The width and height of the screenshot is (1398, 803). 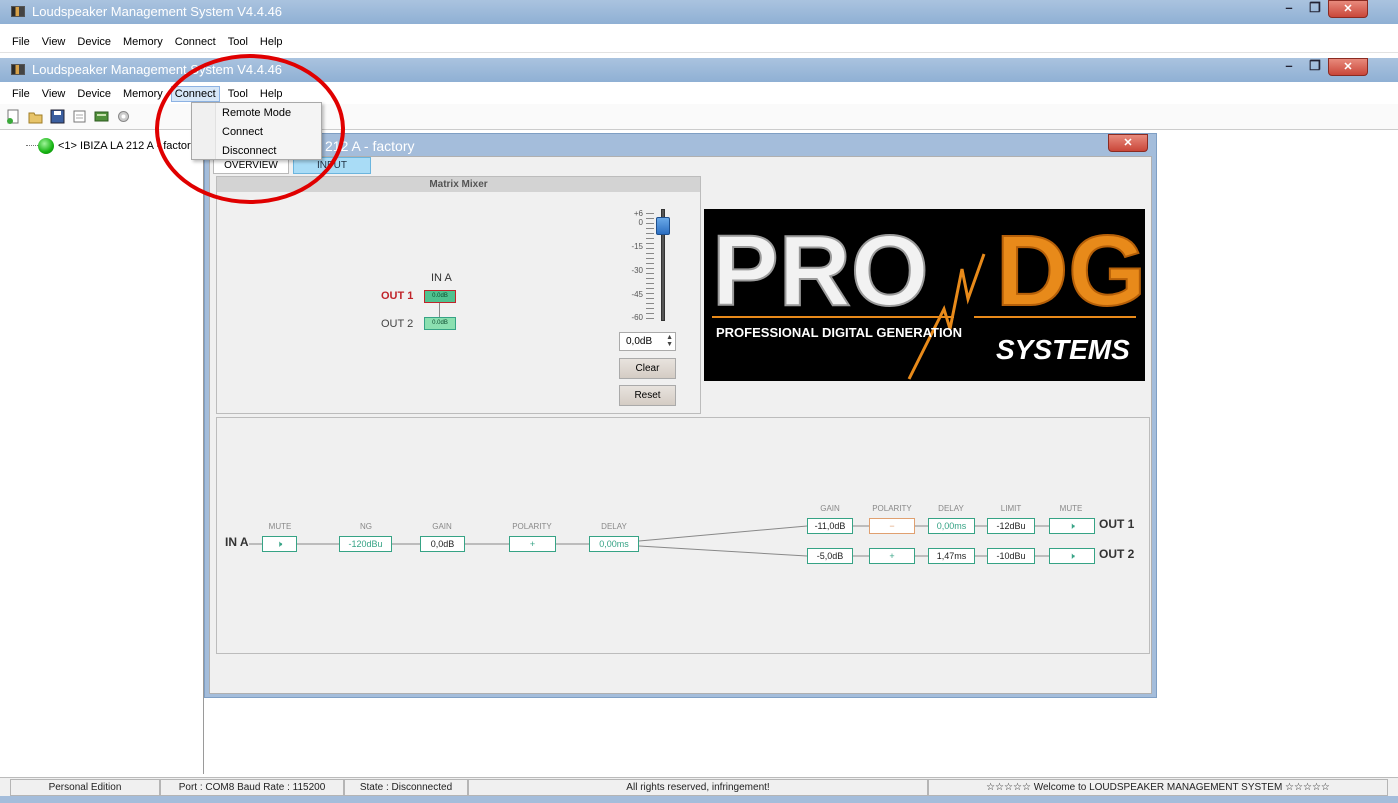 I want to click on new-file-icon, so click(x=13, y=116).